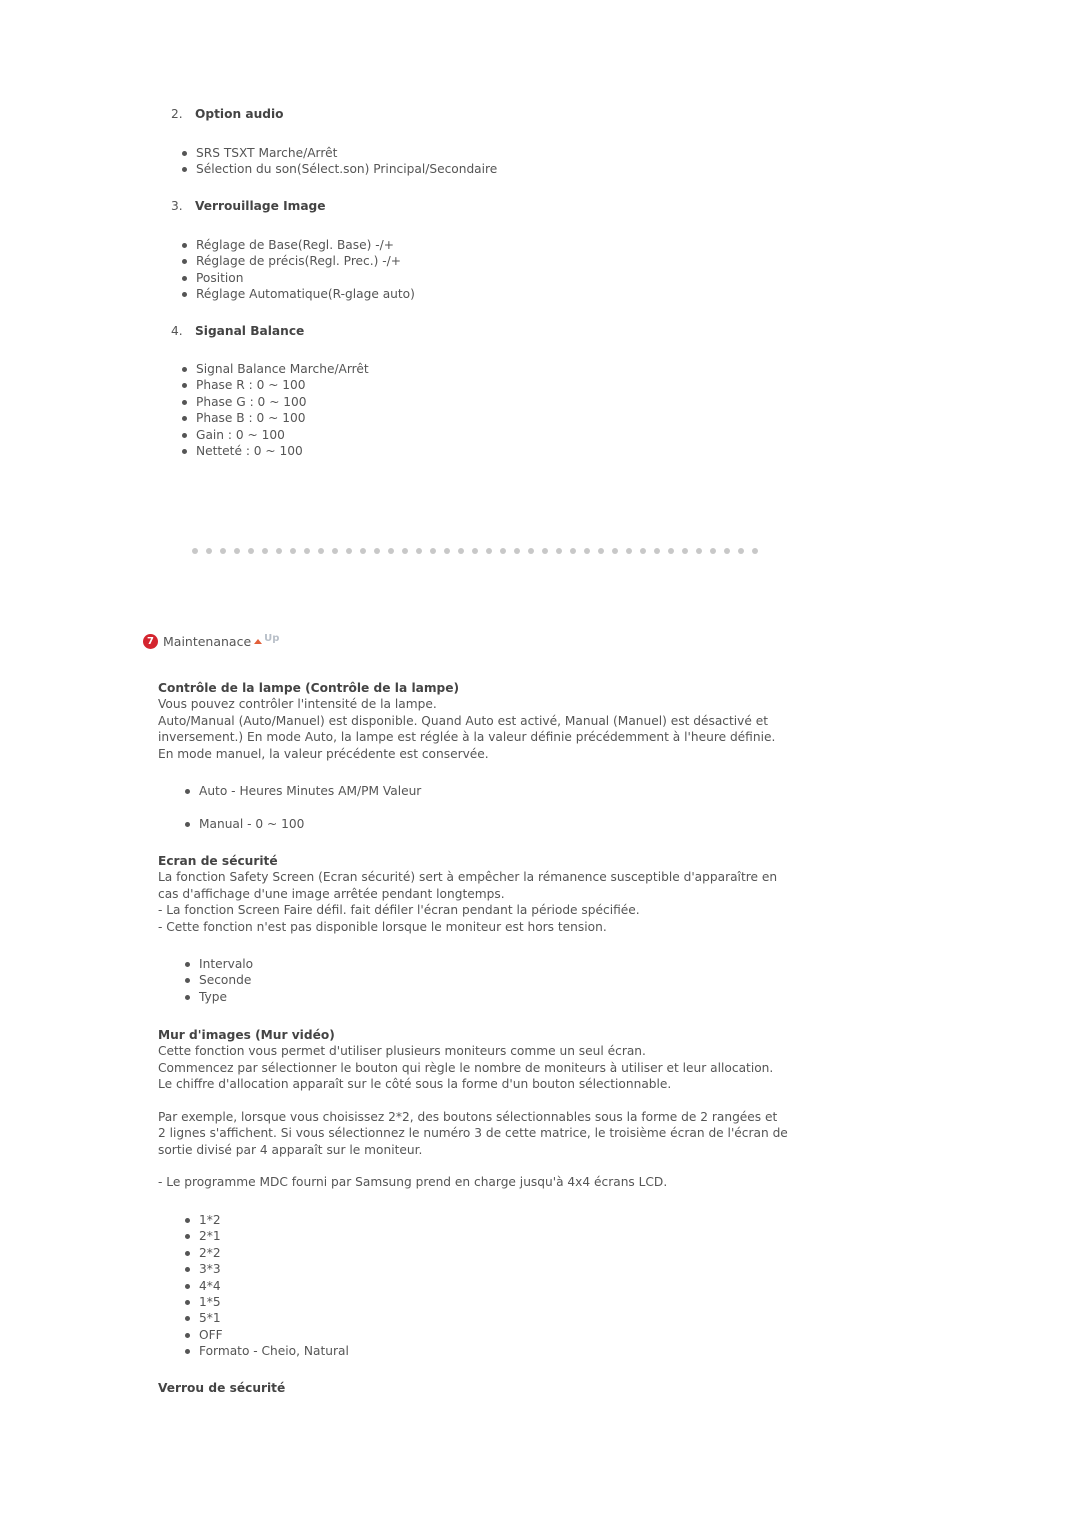 The height and width of the screenshot is (1528, 1080). What do you see at coordinates (267, 1335) in the screenshot?
I see `list-item: OFF` at bounding box center [267, 1335].